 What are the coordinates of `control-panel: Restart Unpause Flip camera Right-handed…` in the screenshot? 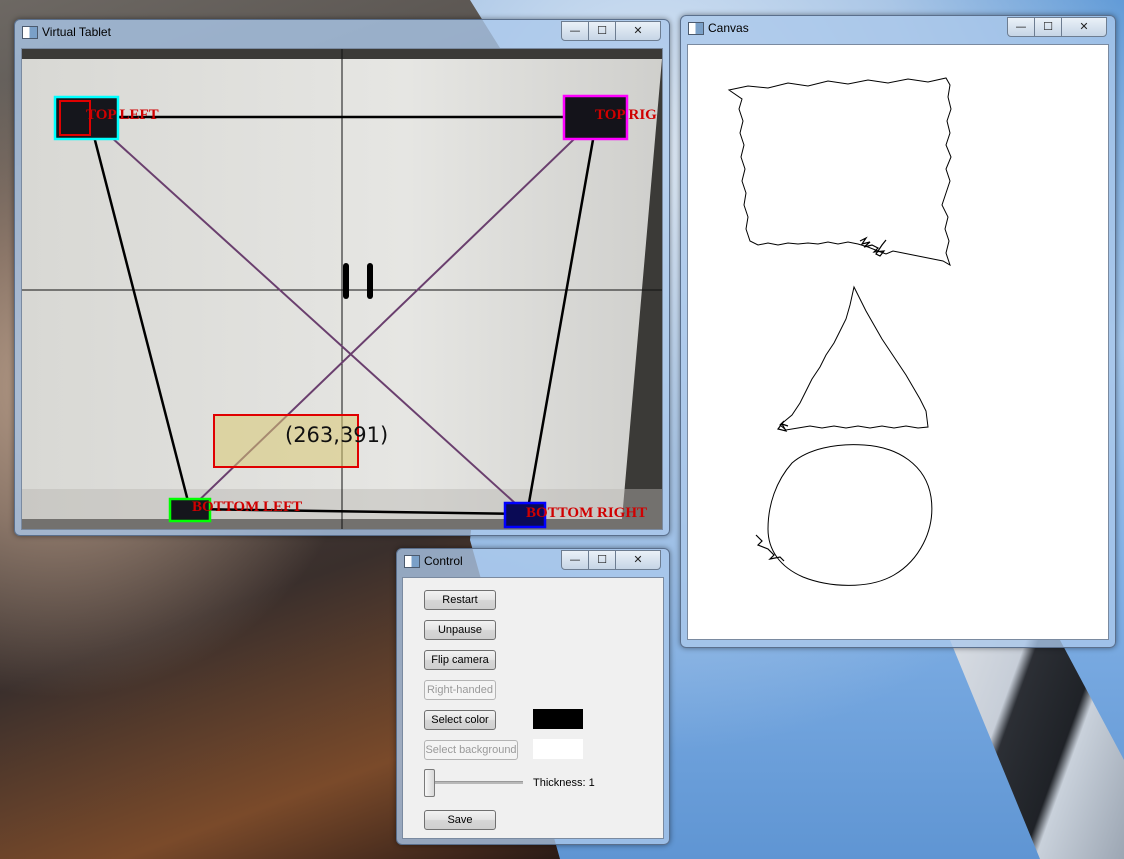 It's located at (533, 708).